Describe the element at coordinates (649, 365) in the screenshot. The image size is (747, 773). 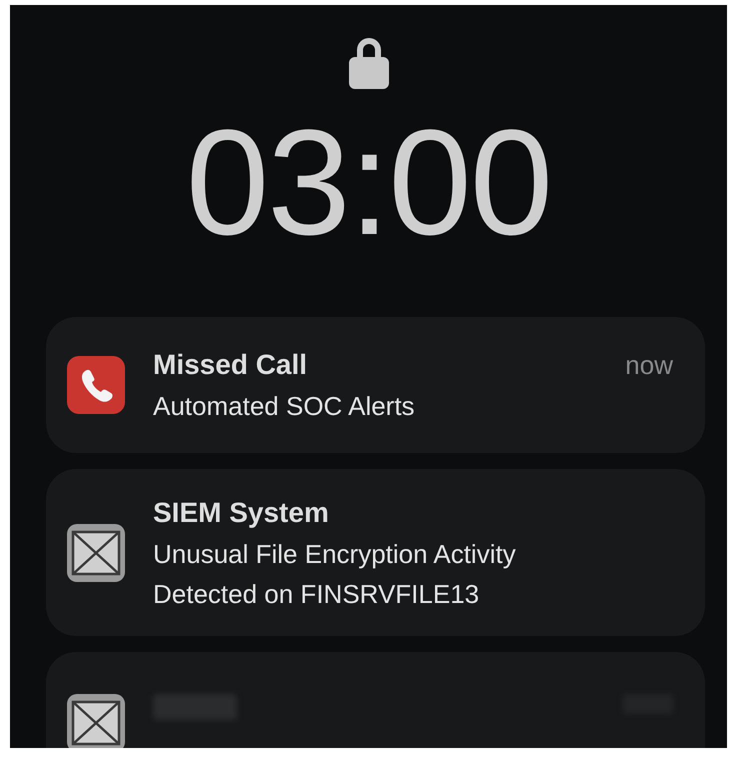
I see `notification-time: now` at that location.